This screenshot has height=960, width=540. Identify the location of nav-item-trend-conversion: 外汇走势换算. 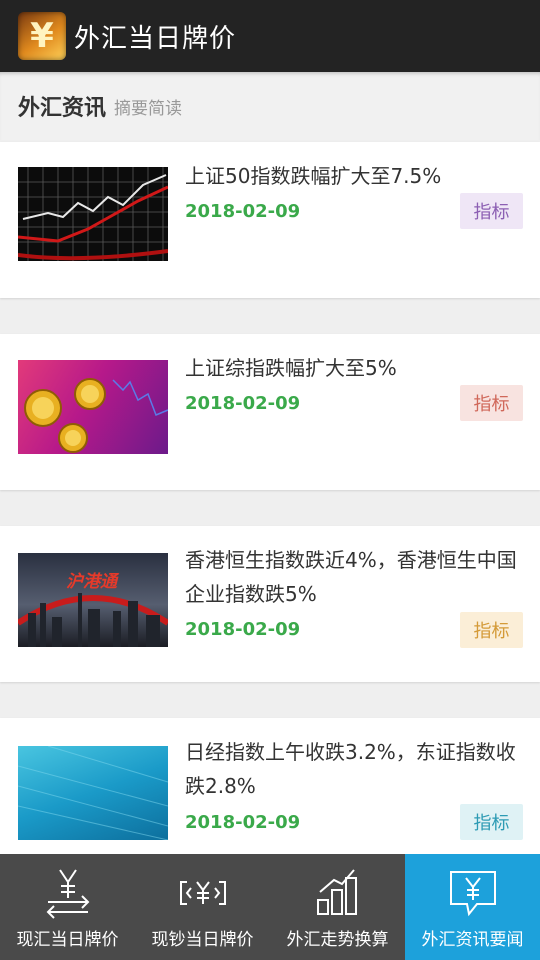
(337, 907).